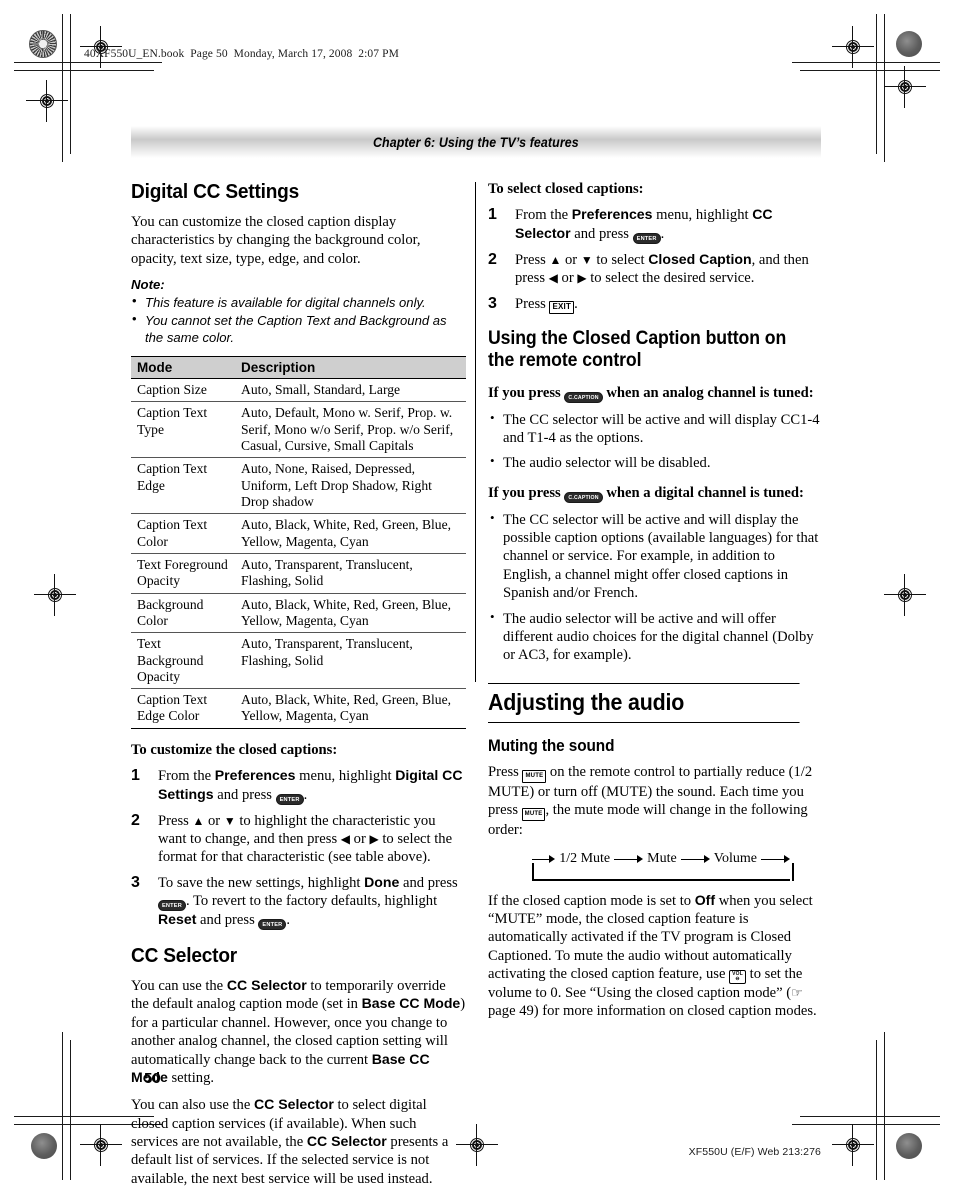 The image size is (954, 1197). I want to click on chapter-header-bar: Chapter 6: Using the TV’s features, so click(476, 142).